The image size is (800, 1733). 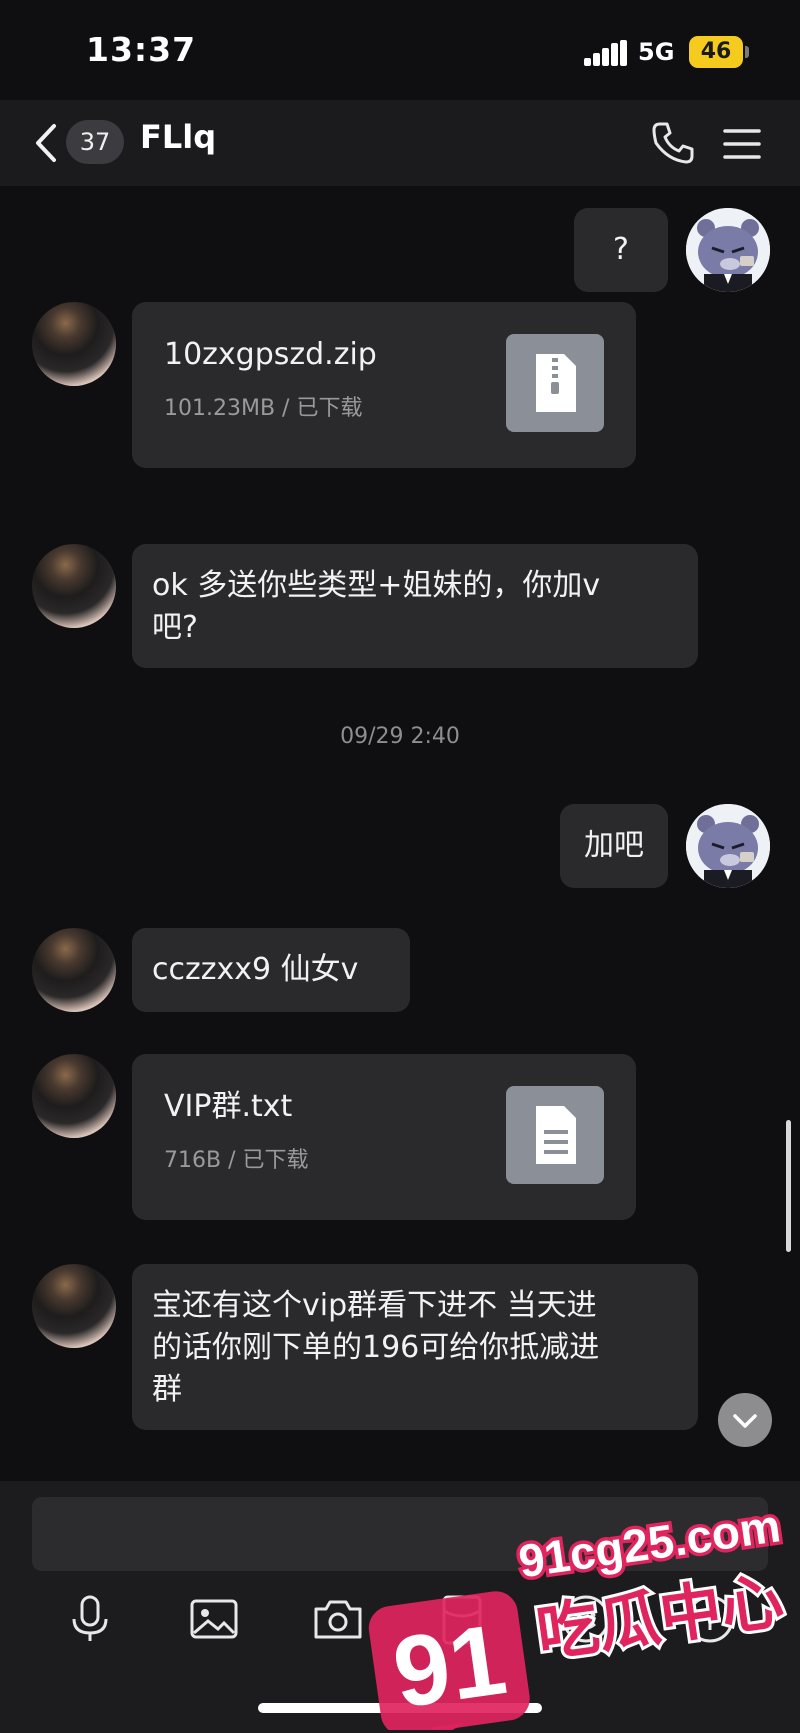 I want to click on file-message-card: 10zxgpszd.zip 101.23MB / 已下载, so click(x=384, y=385).